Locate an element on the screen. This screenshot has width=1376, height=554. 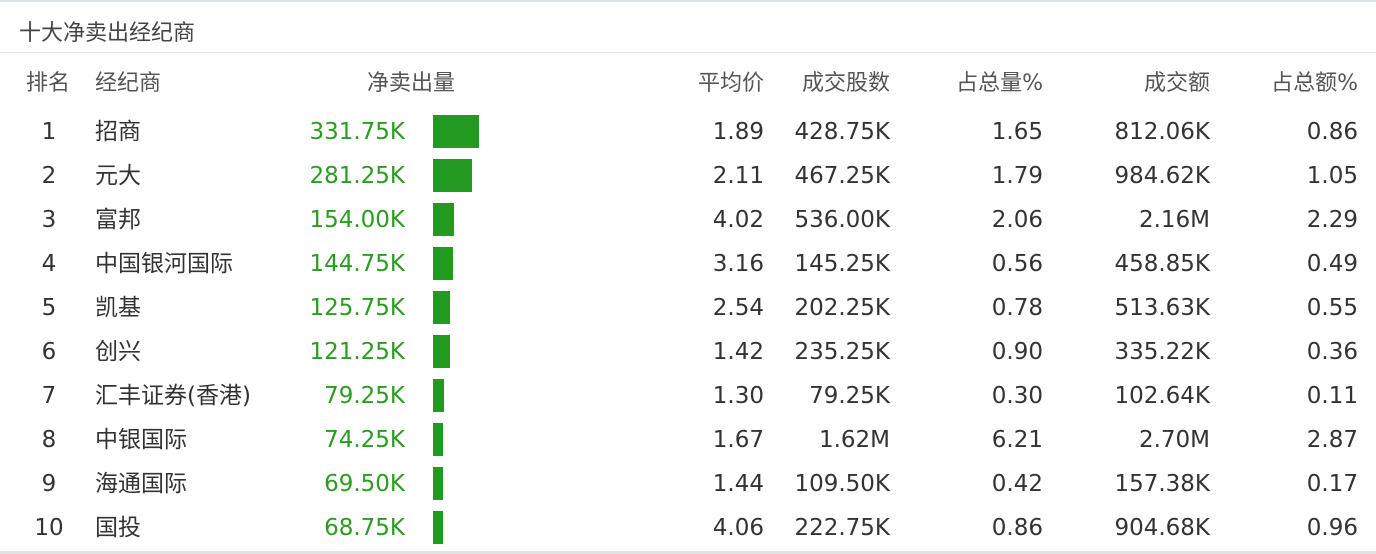
amount-pct-value: 0.55 is located at coordinates (1332, 308).